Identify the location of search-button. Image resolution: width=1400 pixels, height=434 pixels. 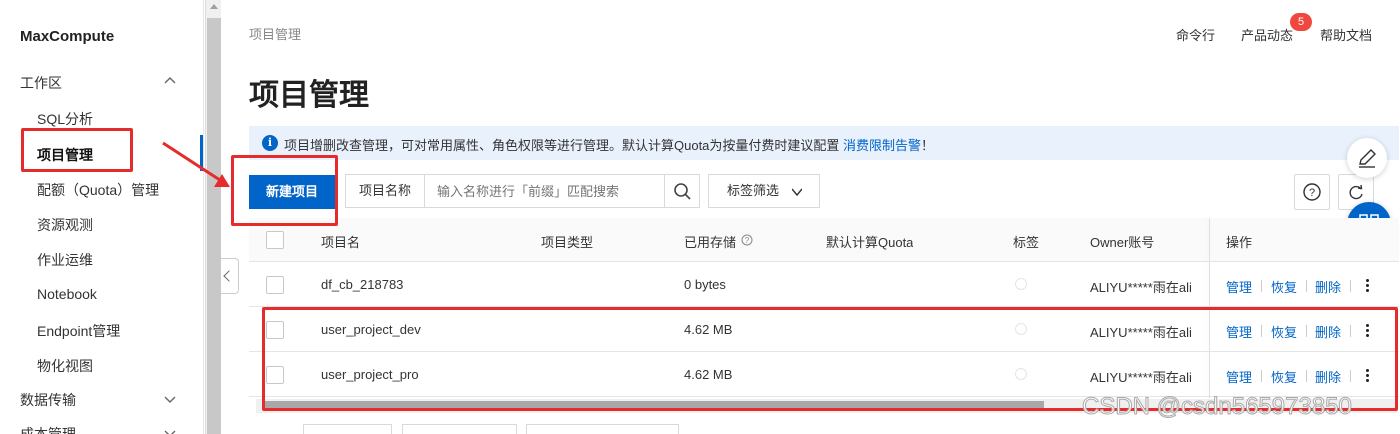
(682, 191).